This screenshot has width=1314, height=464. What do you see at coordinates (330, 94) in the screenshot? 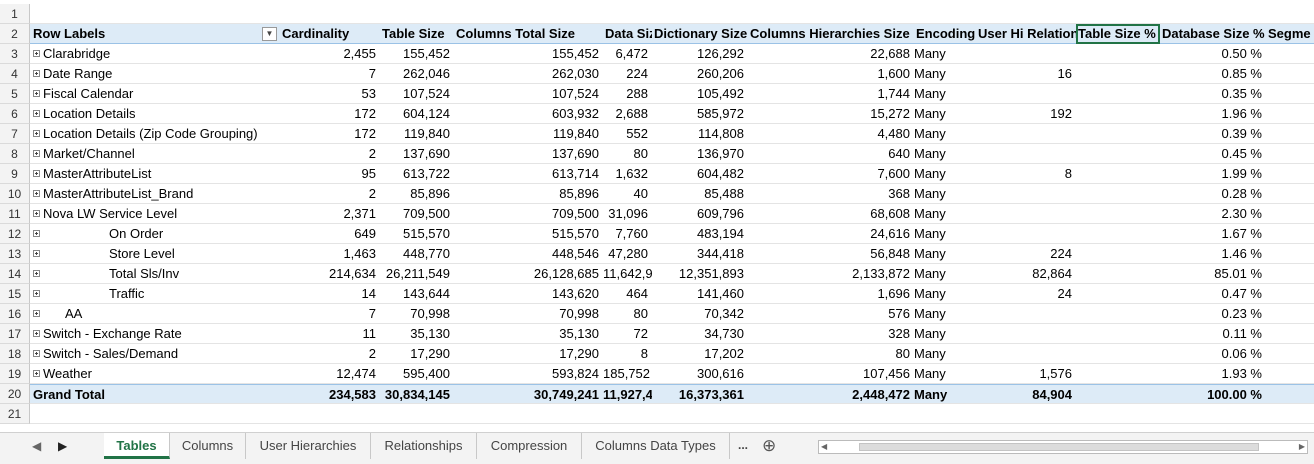
I see `value-cell: 53` at bounding box center [330, 94].